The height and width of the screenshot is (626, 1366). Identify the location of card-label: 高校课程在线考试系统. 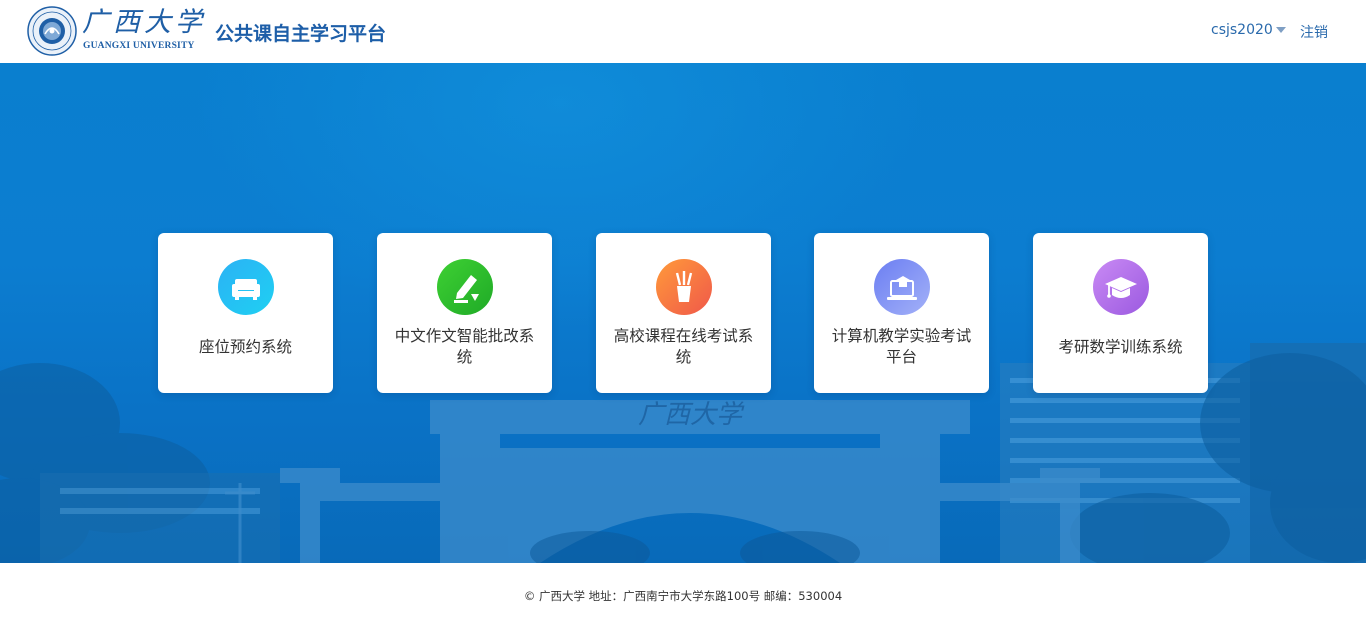
(683, 346).